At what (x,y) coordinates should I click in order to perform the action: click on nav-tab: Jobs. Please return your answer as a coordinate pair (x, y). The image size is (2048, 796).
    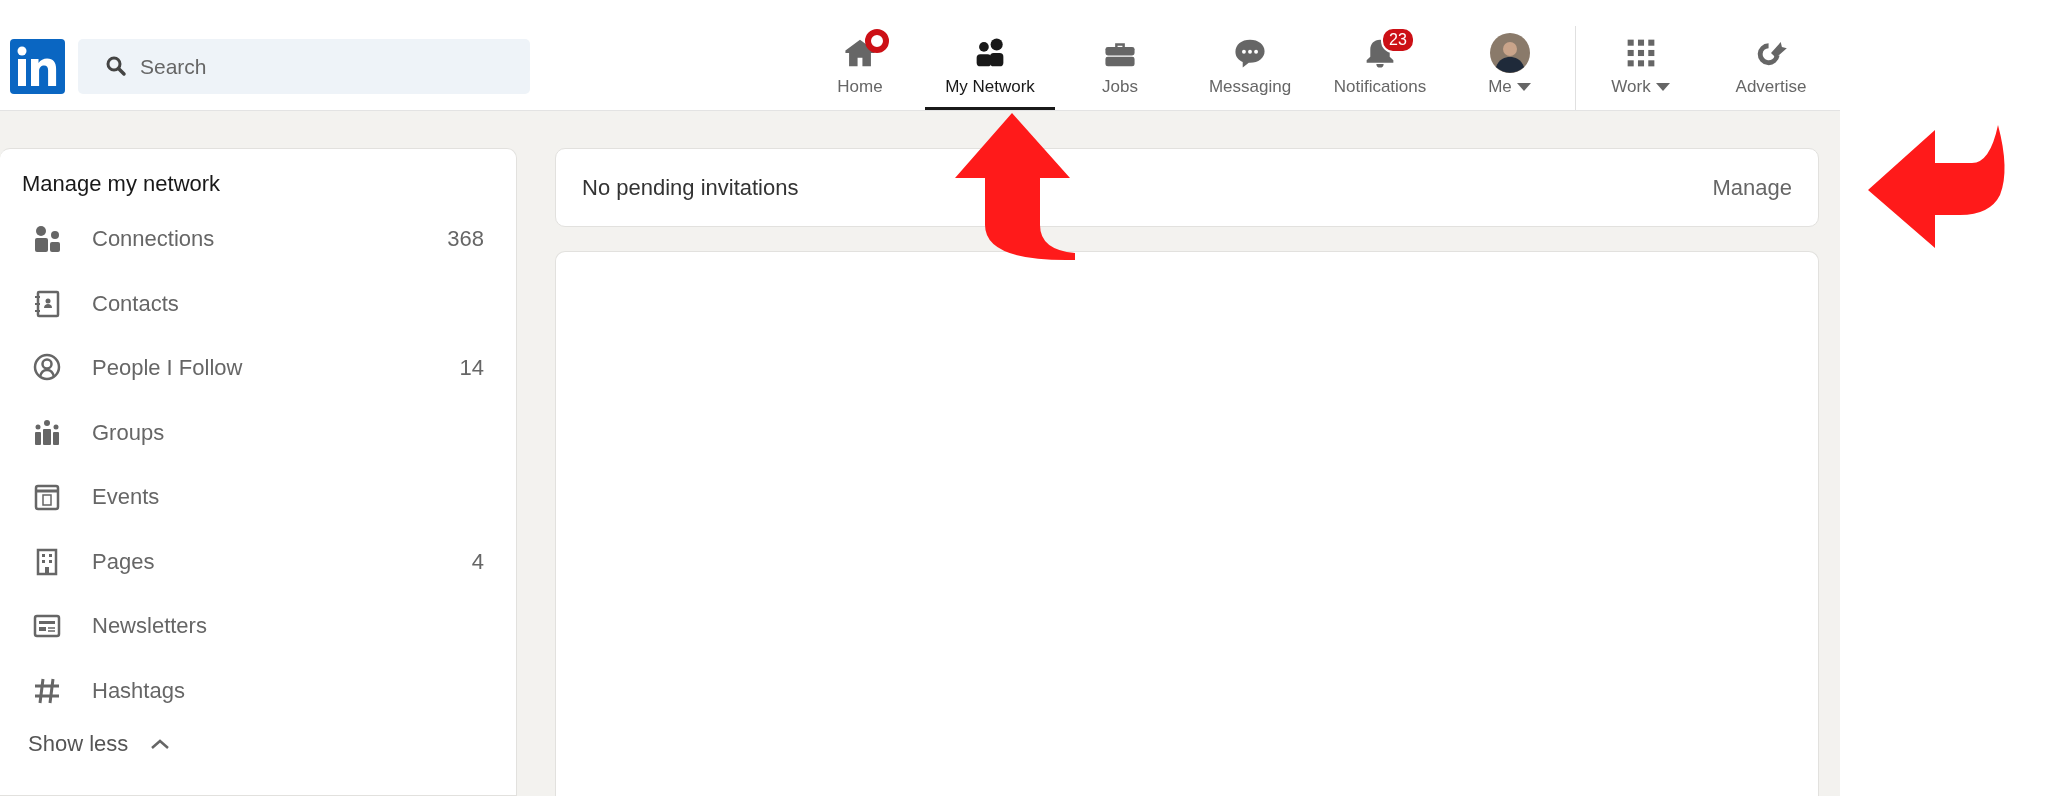
    Looking at the image, I should click on (1120, 55).